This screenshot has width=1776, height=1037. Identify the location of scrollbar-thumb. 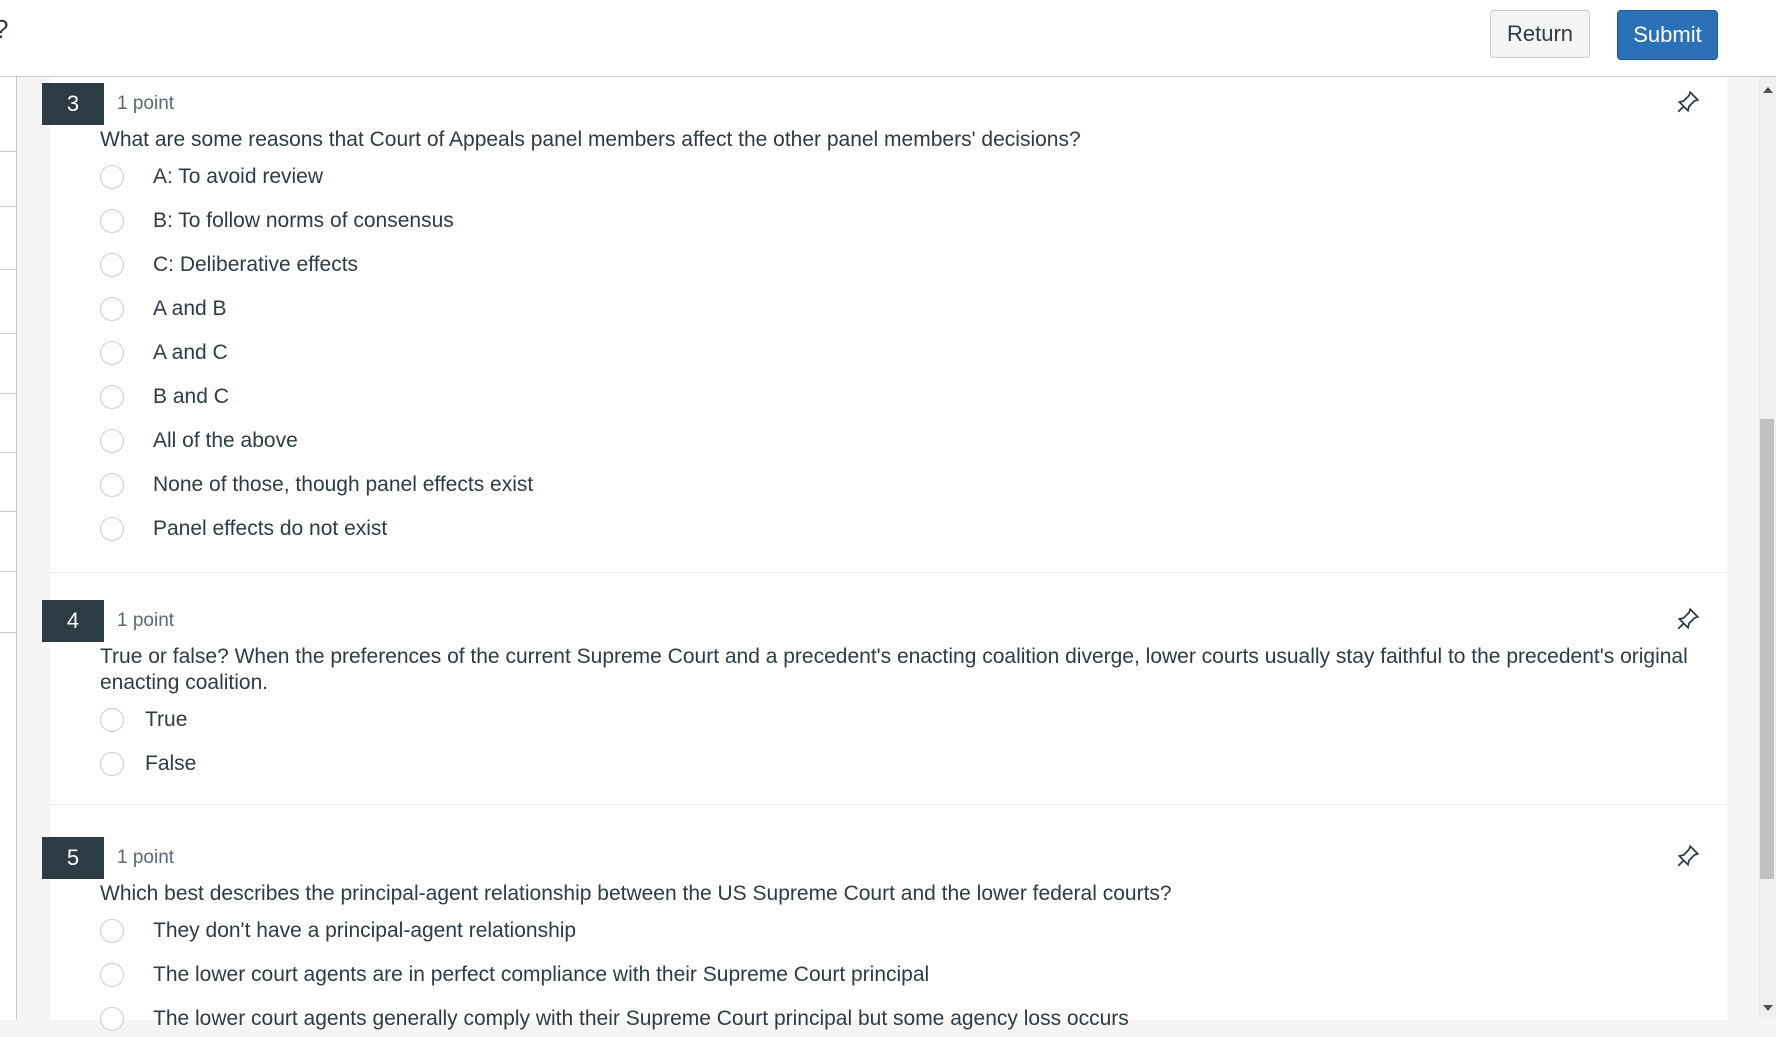
(1767, 649).